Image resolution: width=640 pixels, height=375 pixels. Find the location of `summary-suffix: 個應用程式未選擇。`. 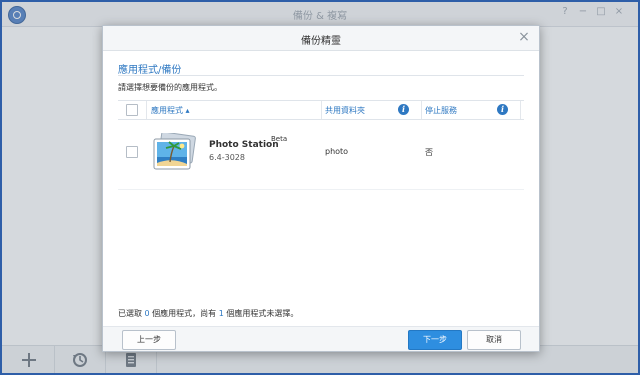

summary-suffix: 個應用程式未選擇。 is located at coordinates (261, 313).